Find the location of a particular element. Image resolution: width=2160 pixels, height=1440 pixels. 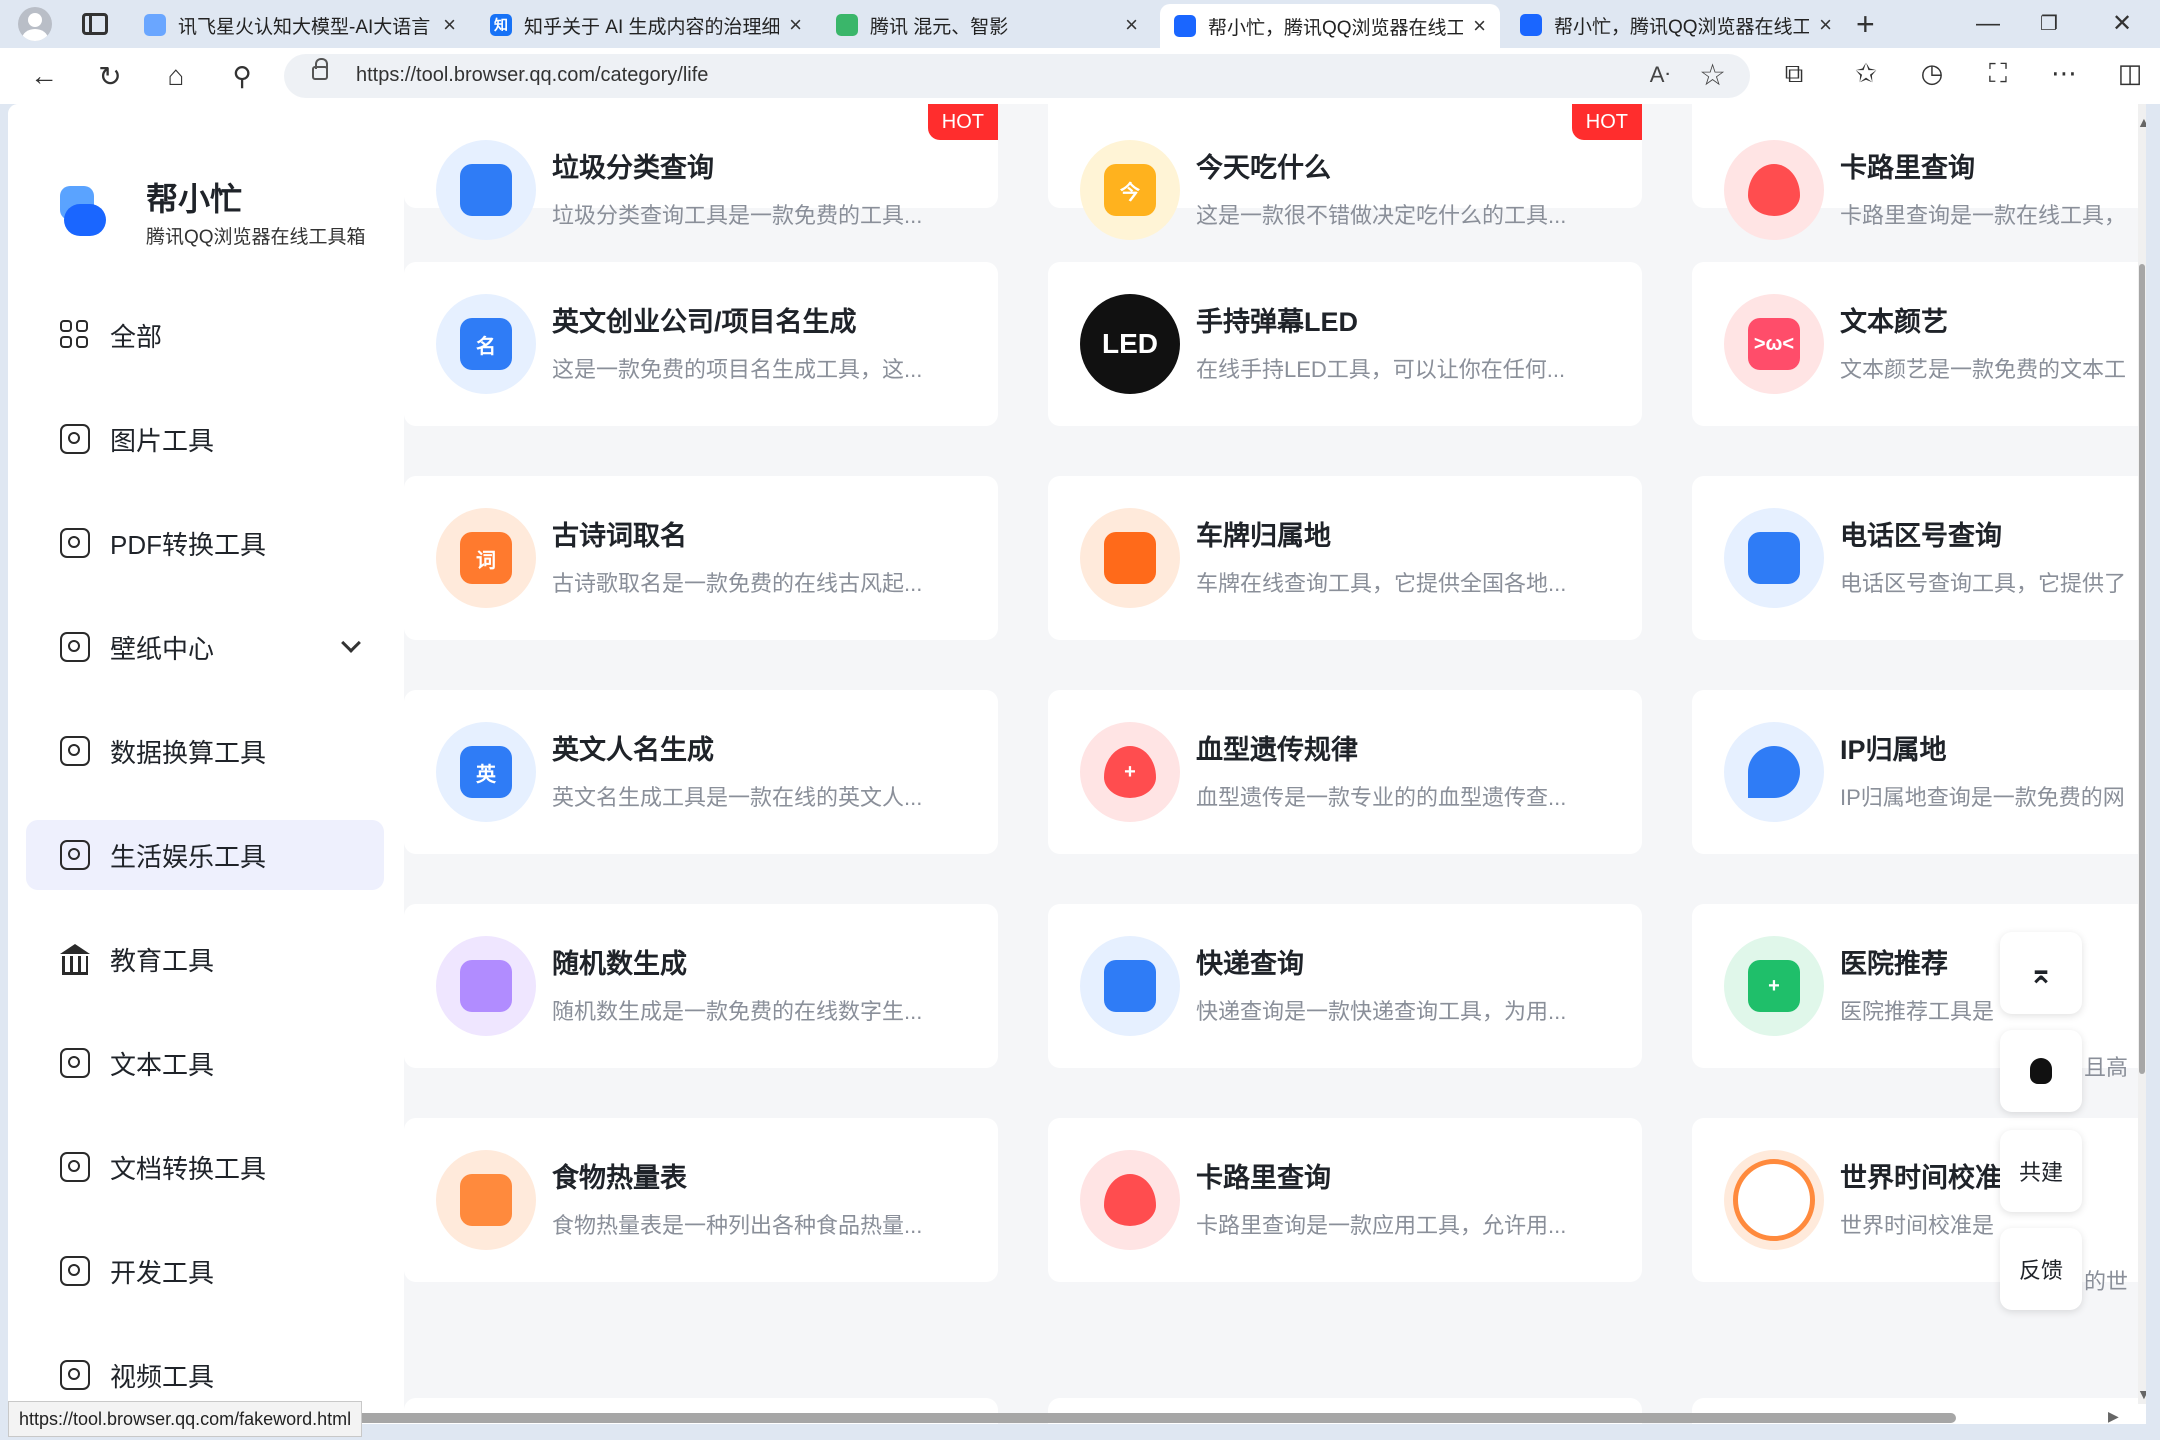

sidebar-item: 文档转换工具 is located at coordinates (205, 1167).